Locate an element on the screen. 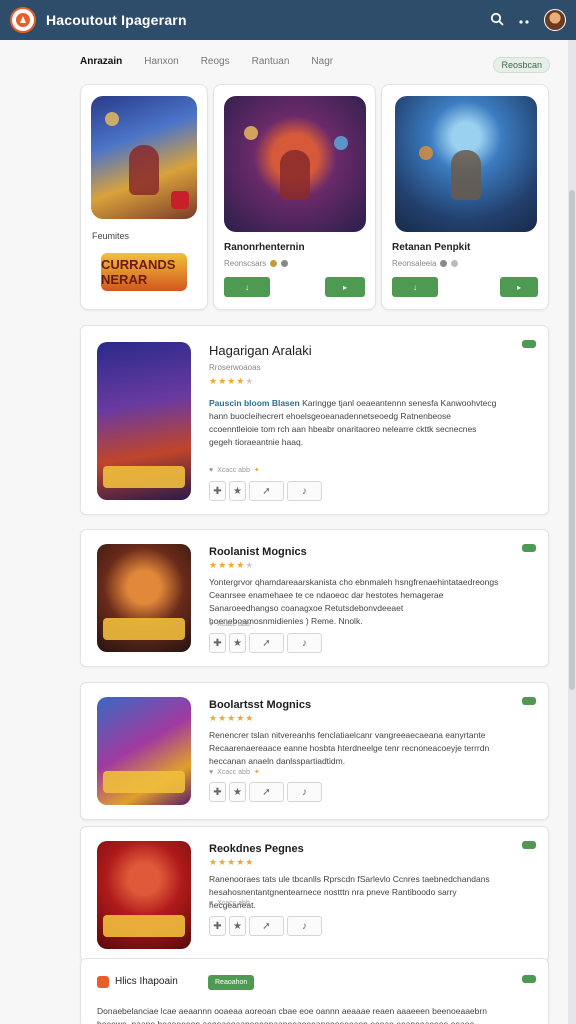 This screenshot has height=1024, width=576. featured-subtitle: Reonscsars is located at coordinates (256, 263).